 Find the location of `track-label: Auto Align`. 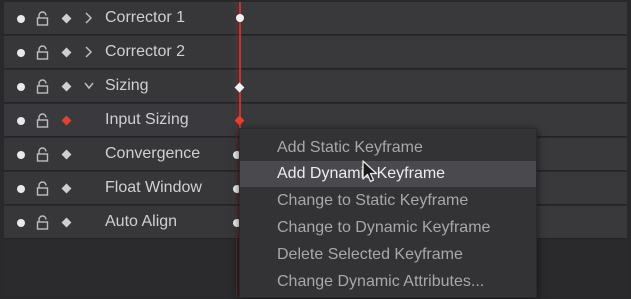

track-label: Auto Align is located at coordinates (141, 221).